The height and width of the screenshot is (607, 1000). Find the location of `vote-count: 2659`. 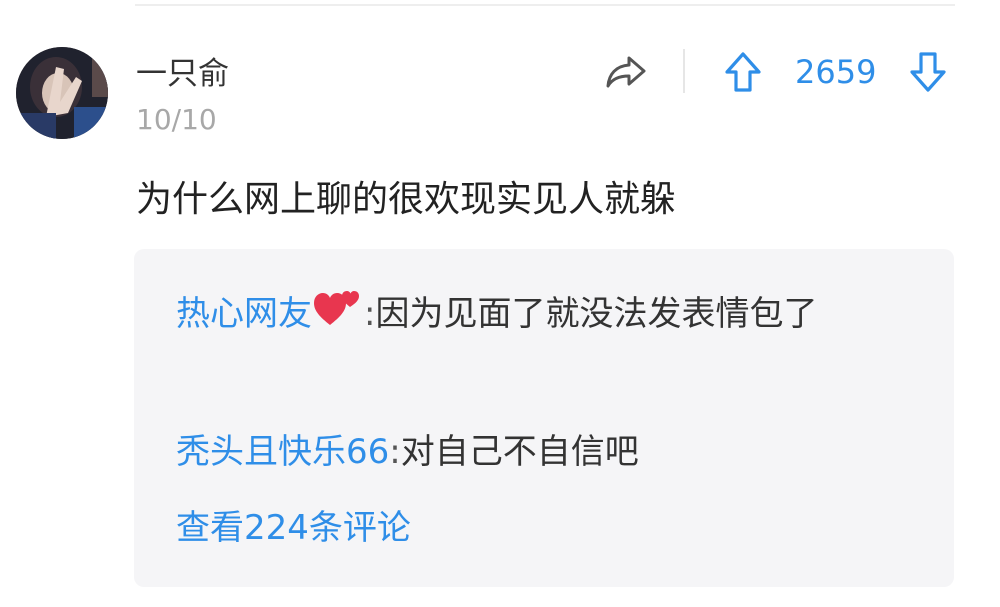

vote-count: 2659 is located at coordinates (836, 72).